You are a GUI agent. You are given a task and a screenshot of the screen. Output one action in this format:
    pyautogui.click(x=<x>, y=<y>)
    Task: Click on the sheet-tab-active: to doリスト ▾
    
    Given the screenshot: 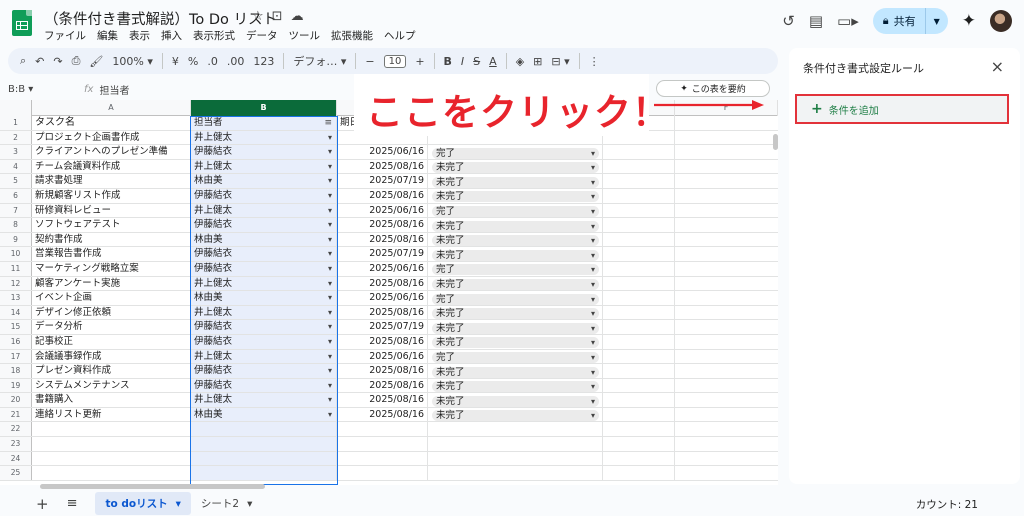 What is the action you would take?
    pyautogui.click(x=143, y=503)
    